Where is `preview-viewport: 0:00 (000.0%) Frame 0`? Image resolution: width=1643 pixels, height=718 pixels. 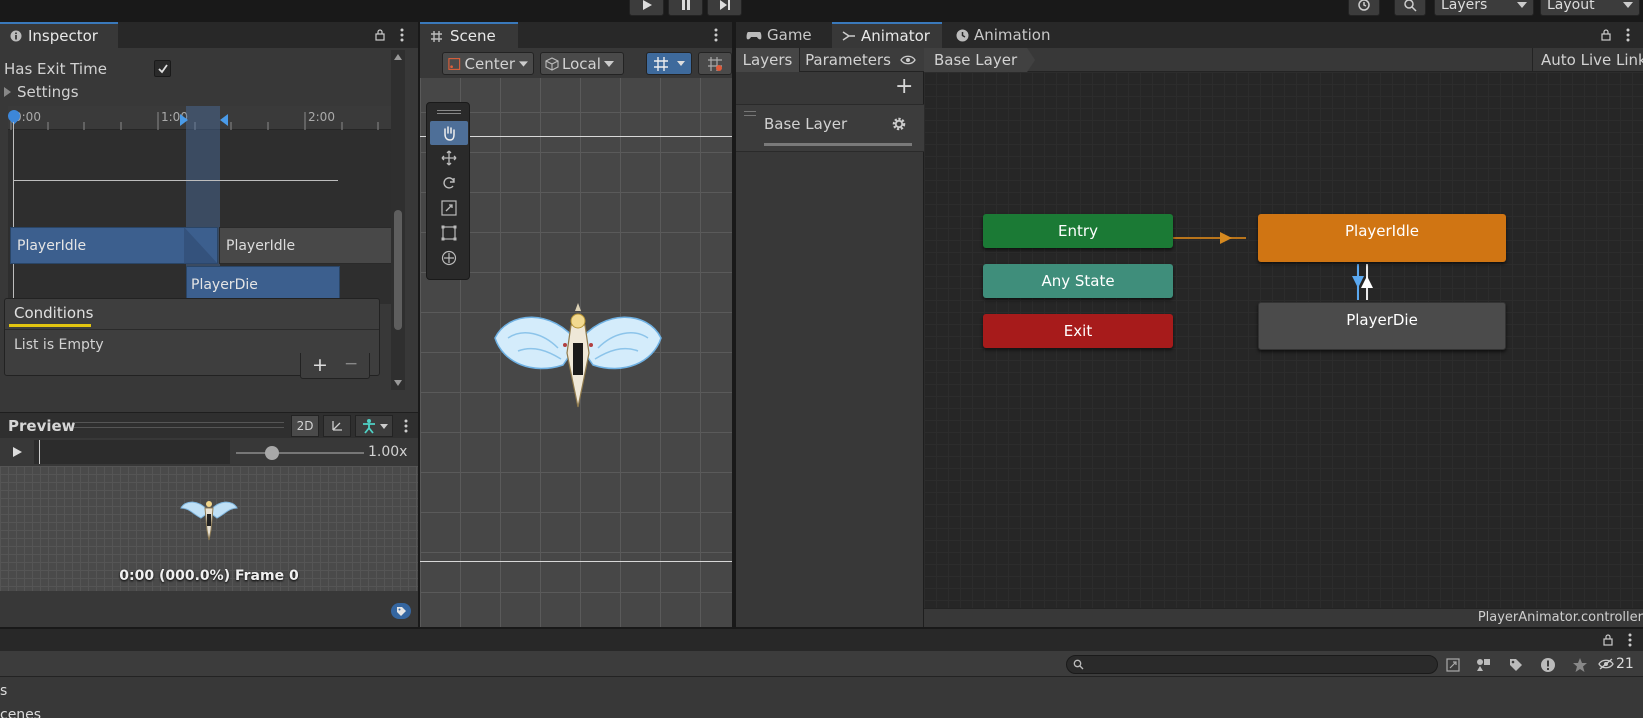 preview-viewport: 0:00 (000.0%) Frame 0 is located at coordinates (209, 528).